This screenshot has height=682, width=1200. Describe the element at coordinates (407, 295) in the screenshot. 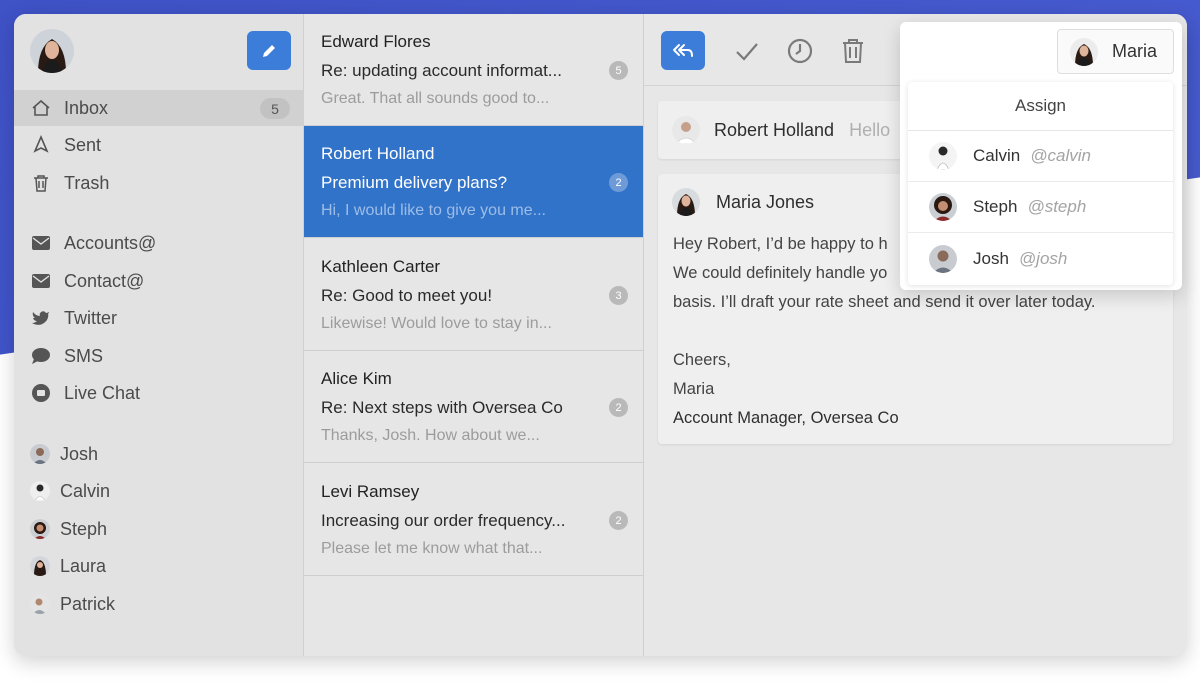

I see `conversation-subject: Re: Good to meet you!` at that location.